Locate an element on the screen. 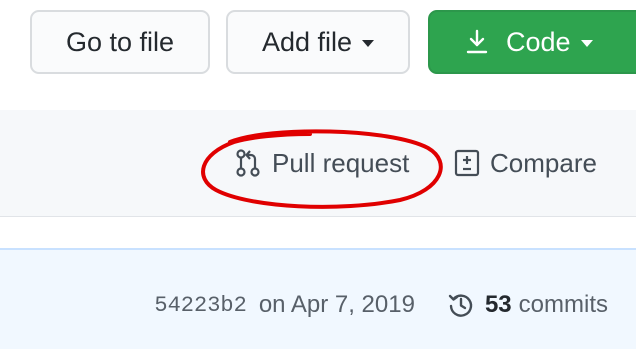 This screenshot has width=636, height=349. pull-request-link: Pull request is located at coordinates (321, 163).